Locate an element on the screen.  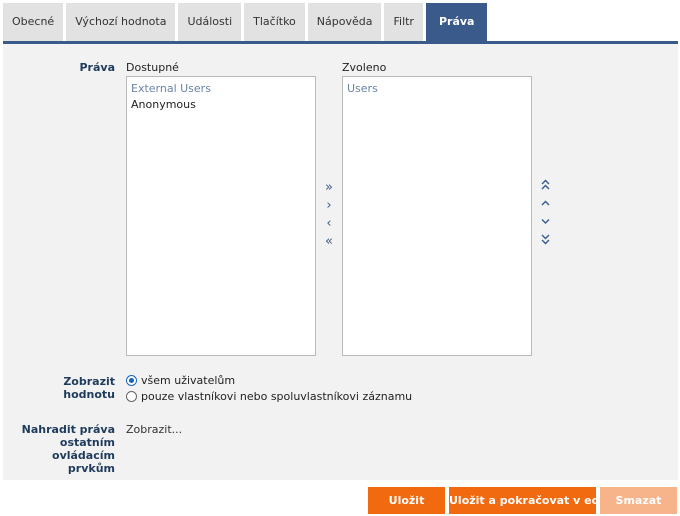
list-item-external-users: External Users is located at coordinates (221, 89).